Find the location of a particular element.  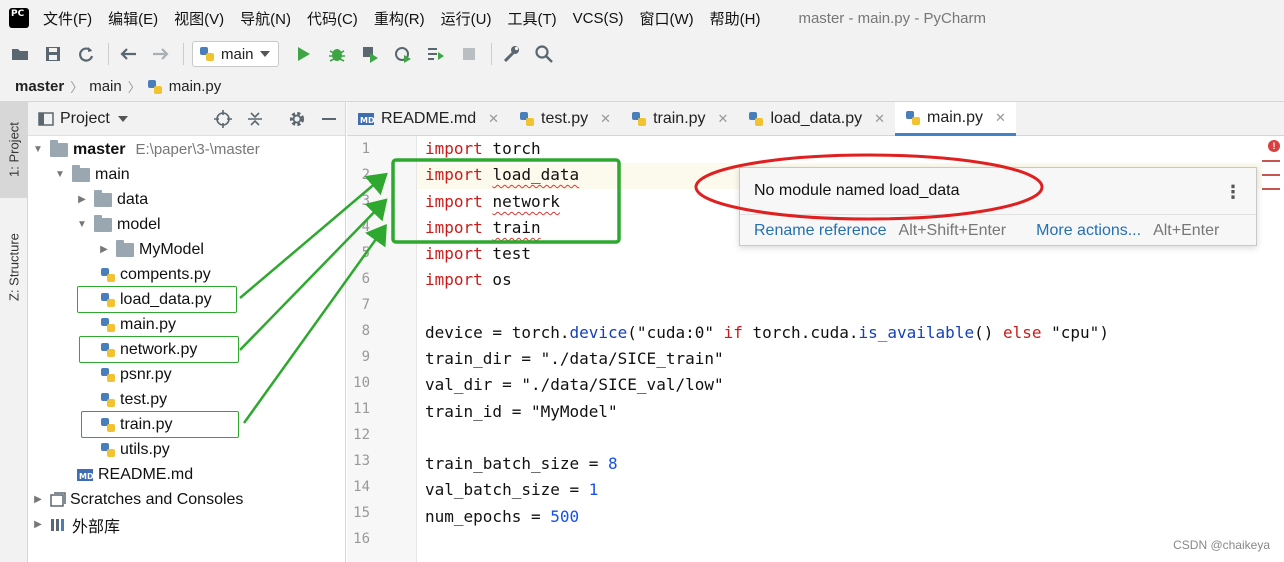

tree-item-data: ▶ data is located at coordinates (112, 199).